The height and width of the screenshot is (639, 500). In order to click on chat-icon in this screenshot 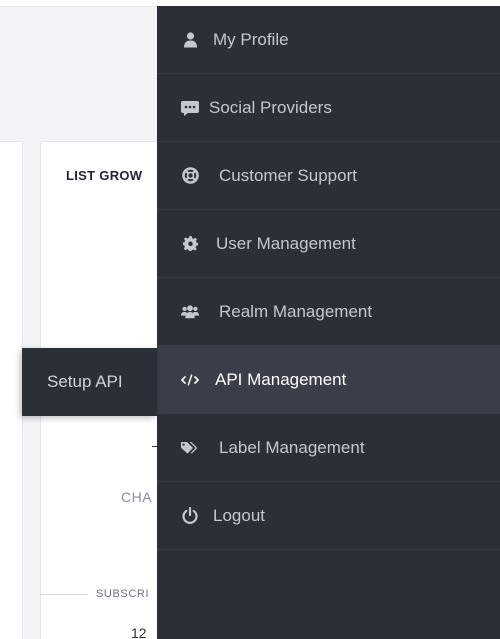, I will do `click(190, 108)`.